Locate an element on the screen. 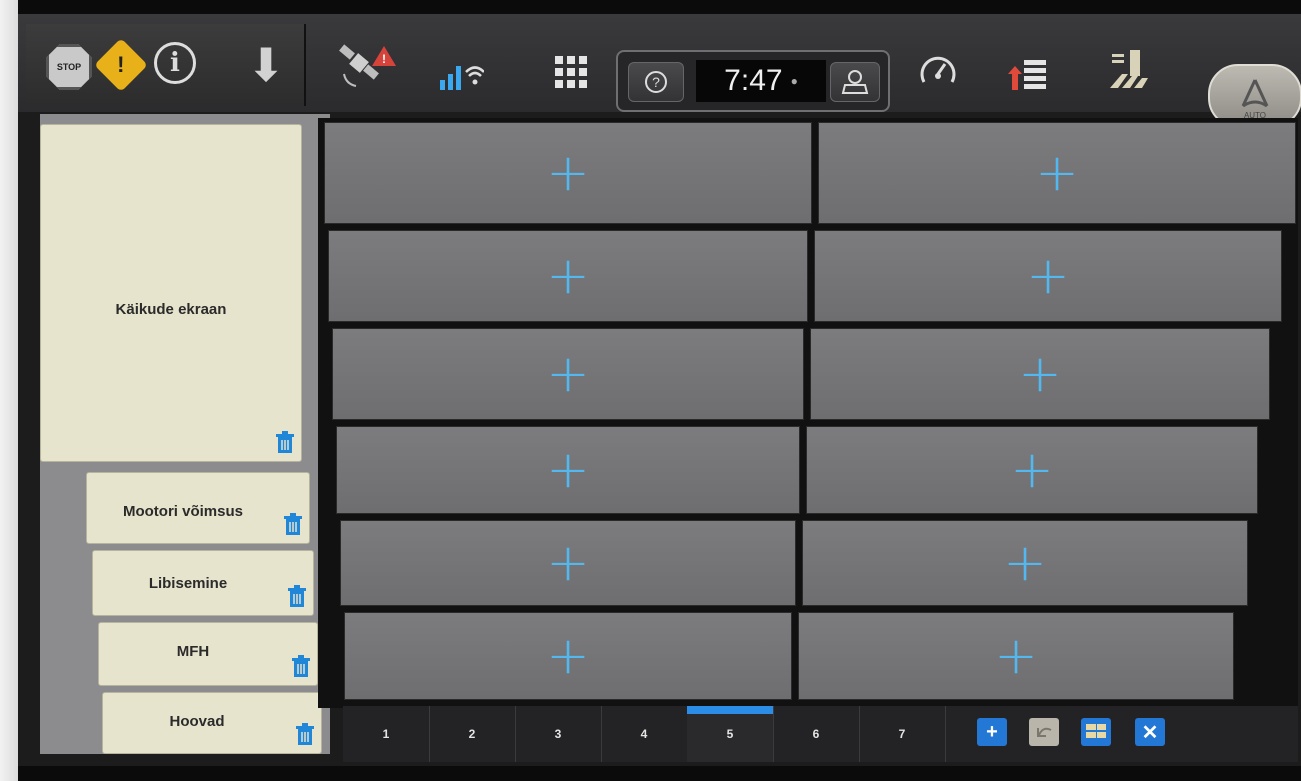 The height and width of the screenshot is (781, 1301). sidebar-item-hoovad: Hoovad is located at coordinates (212, 723).